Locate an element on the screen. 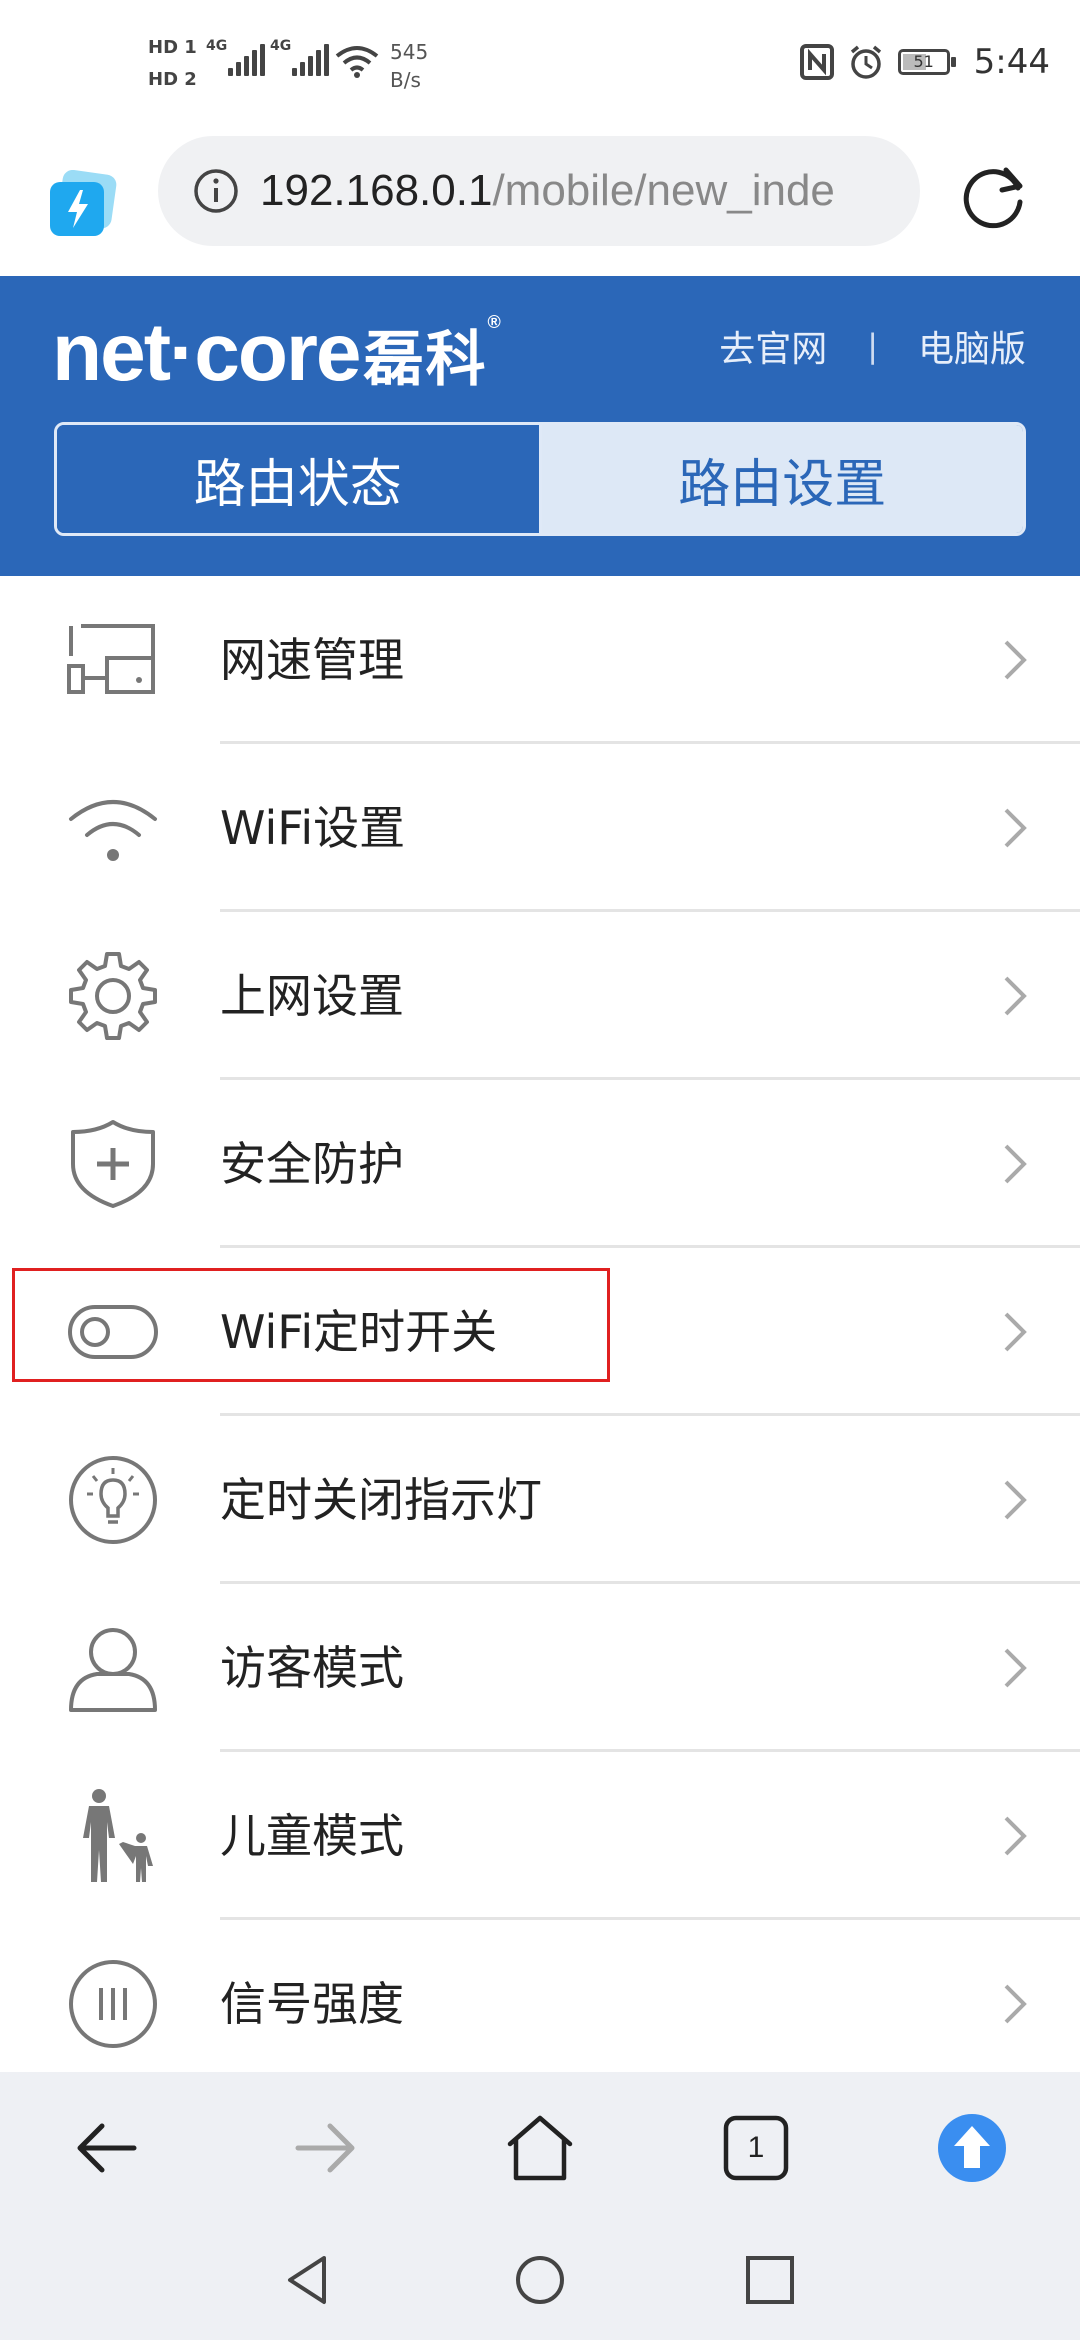 The height and width of the screenshot is (2340, 1080). sys-home-icon is located at coordinates (540, 2280).